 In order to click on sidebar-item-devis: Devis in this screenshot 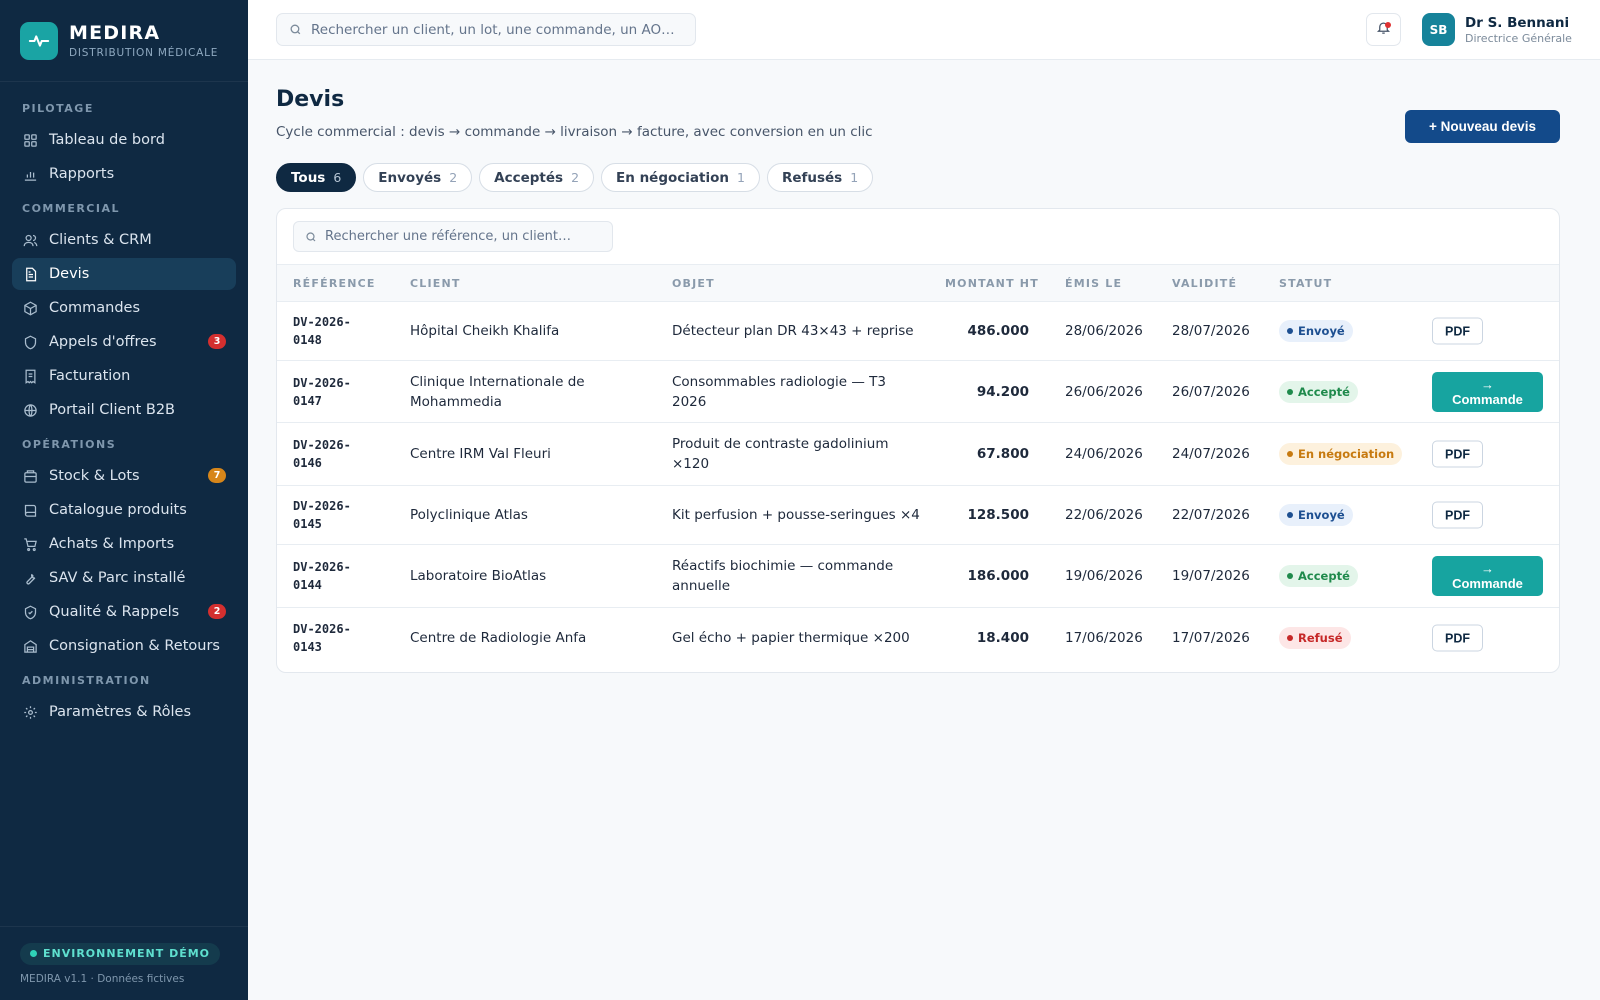, I will do `click(124, 274)`.